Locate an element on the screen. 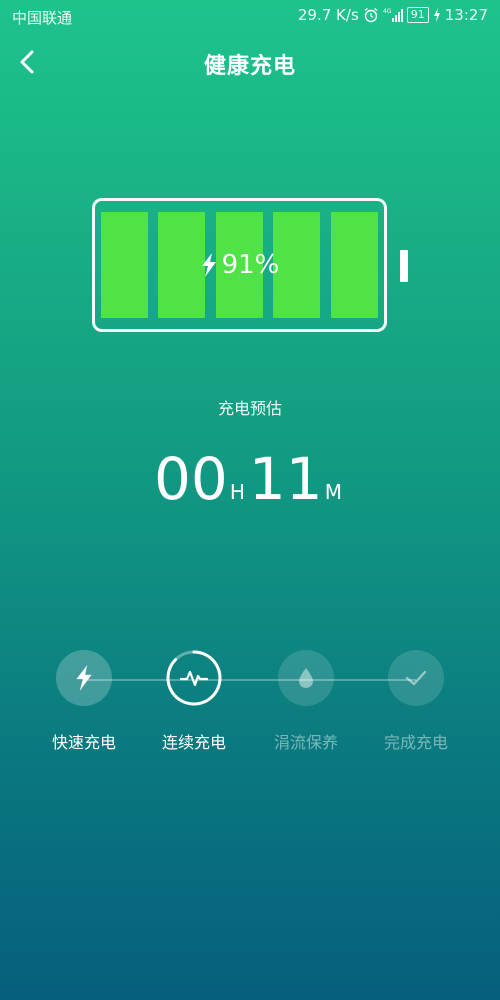  network-type: 4G is located at coordinates (387, 11).